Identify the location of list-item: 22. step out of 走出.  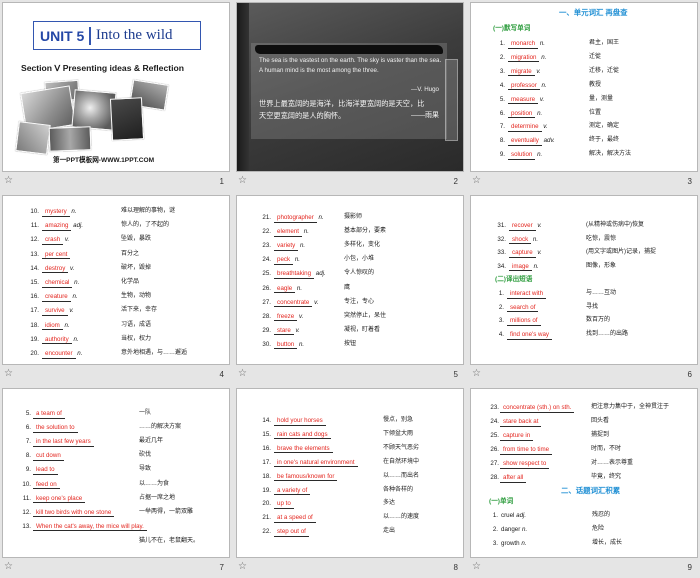
(350, 532).